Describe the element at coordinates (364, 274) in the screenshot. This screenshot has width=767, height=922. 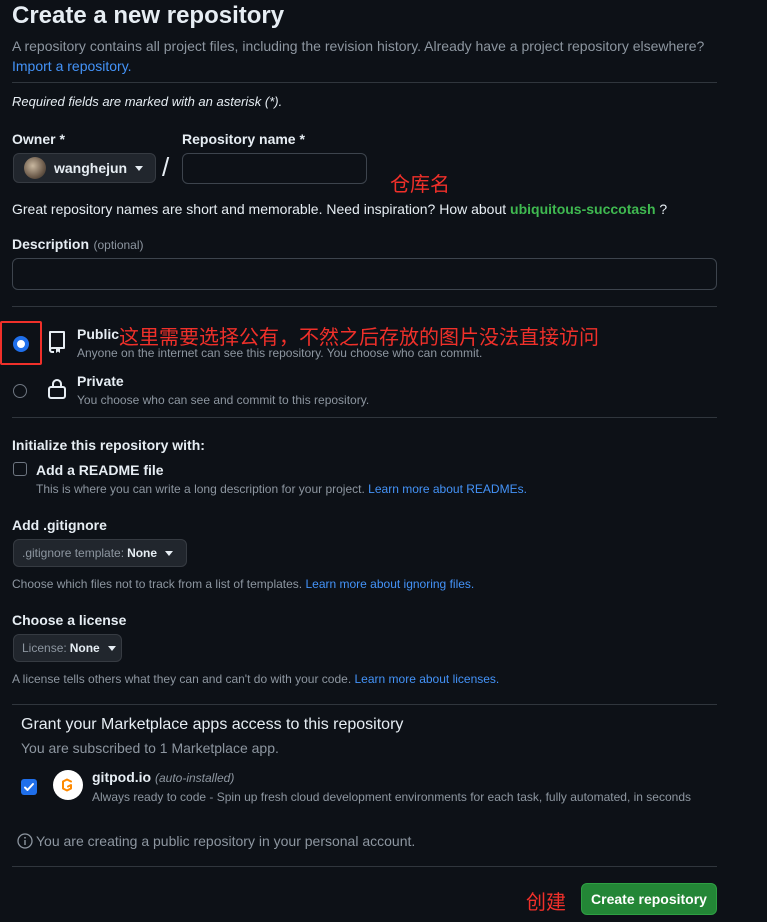
I see `description-input` at that location.